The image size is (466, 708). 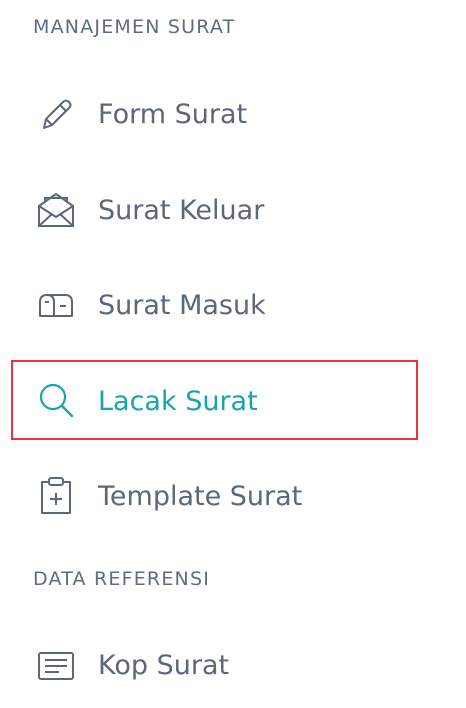 I want to click on envelope-open-icon, so click(x=56, y=210).